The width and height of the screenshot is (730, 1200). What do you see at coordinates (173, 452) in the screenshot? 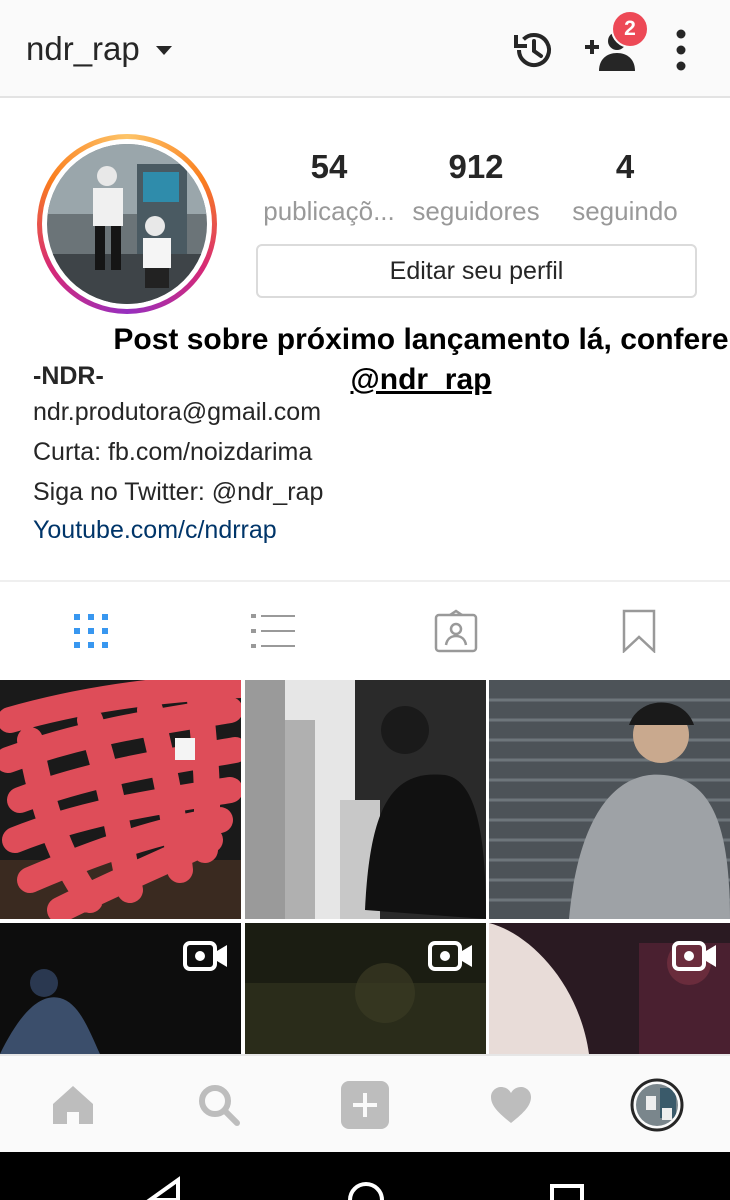
I see `bio-line-facebook: Curta: fb.com/noizdarima` at bounding box center [173, 452].